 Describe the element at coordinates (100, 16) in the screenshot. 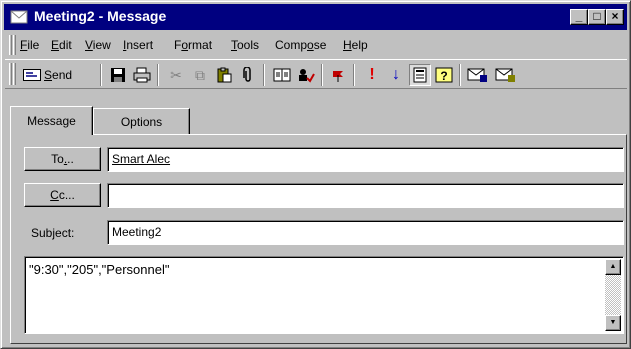

I see `window-title: Meeting2 - Message` at that location.